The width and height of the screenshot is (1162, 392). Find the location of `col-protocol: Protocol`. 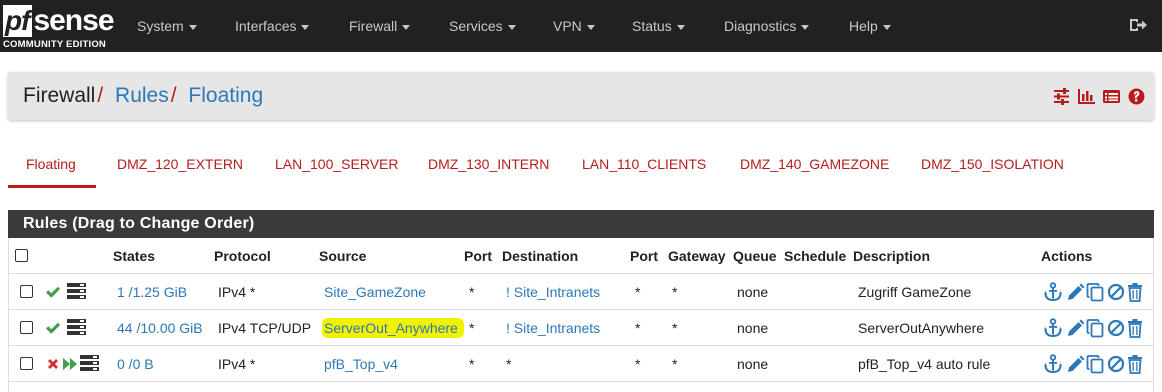

col-protocol: Protocol is located at coordinates (242, 256).